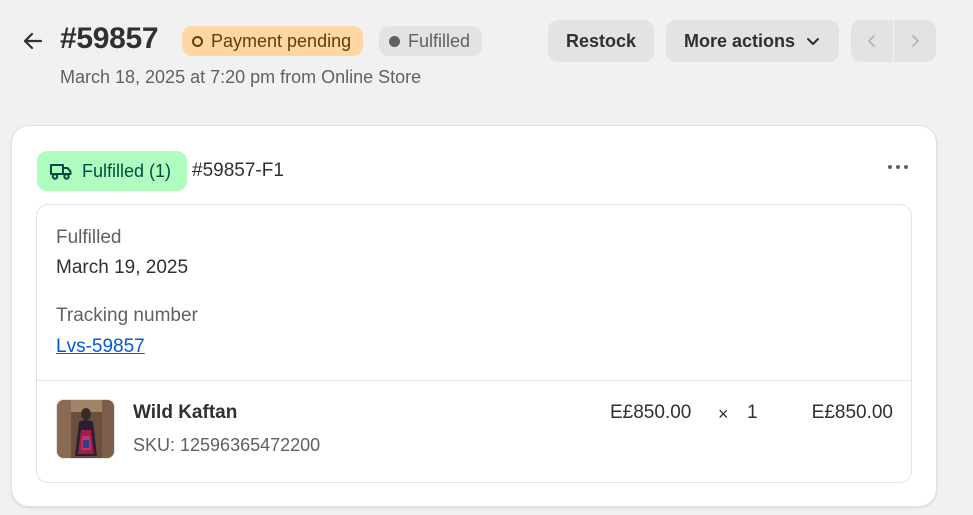  Describe the element at coordinates (651, 412) in the screenshot. I see `unit-price: E£850.00` at that location.